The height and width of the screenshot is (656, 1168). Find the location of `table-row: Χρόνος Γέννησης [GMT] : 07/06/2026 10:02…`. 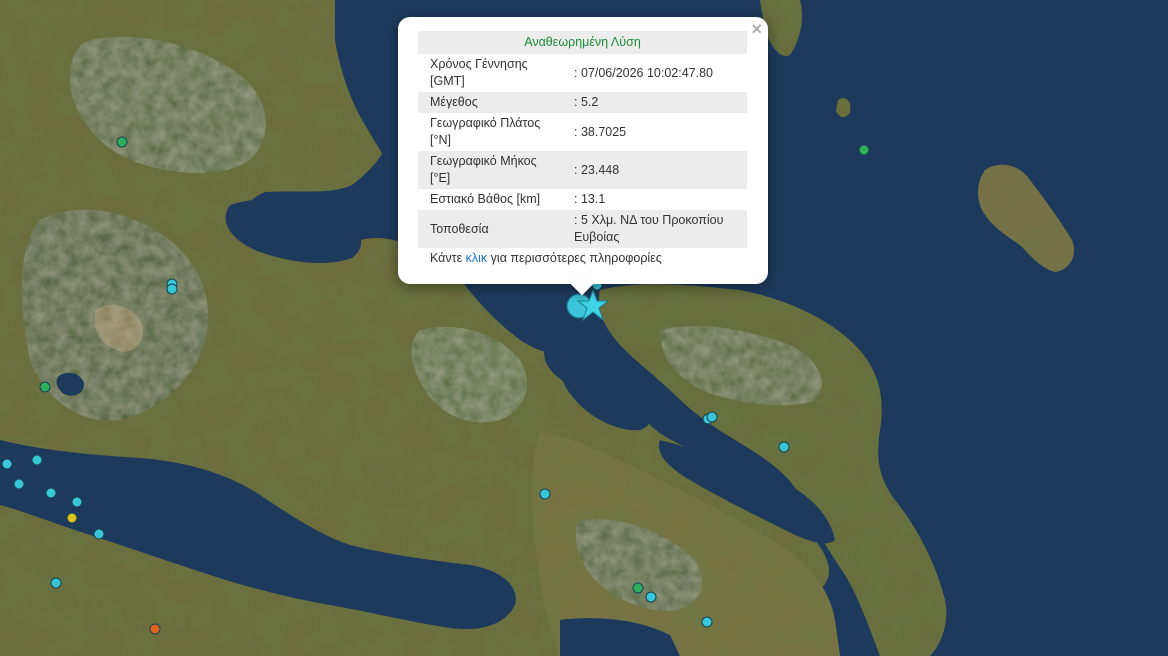

table-row: Χρόνος Γέννησης [GMT] : 07/06/2026 10:02… is located at coordinates (582, 73).